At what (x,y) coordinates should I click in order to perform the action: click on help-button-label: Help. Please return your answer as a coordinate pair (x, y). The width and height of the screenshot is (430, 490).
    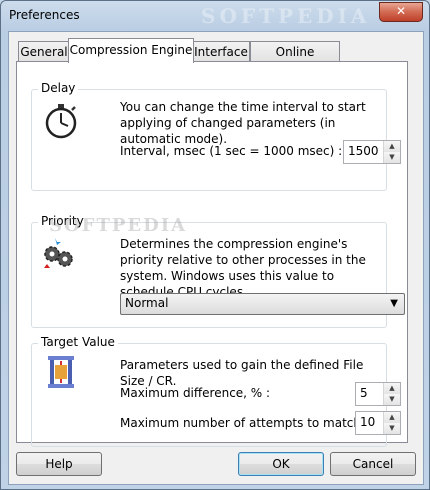
    Looking at the image, I should click on (59, 464).